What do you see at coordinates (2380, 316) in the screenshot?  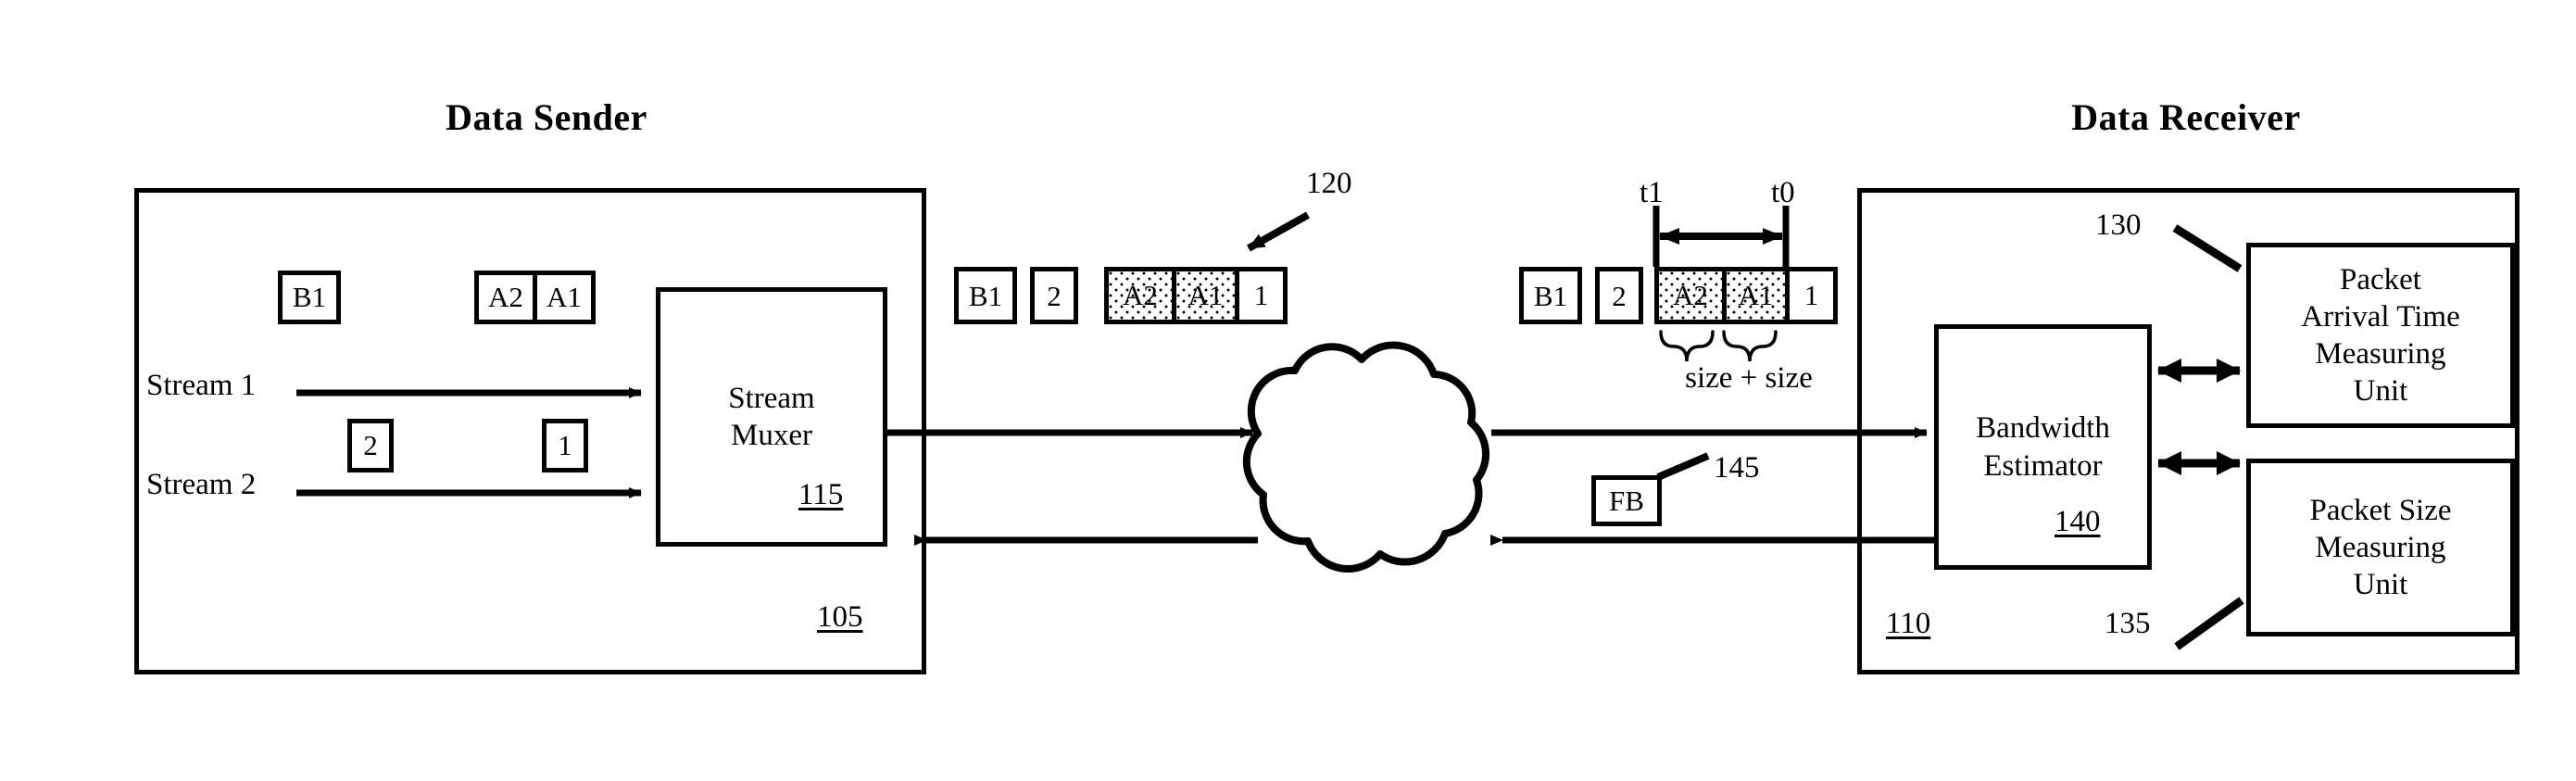 I see `arrival-unit-line2: Arrival Time` at bounding box center [2380, 316].